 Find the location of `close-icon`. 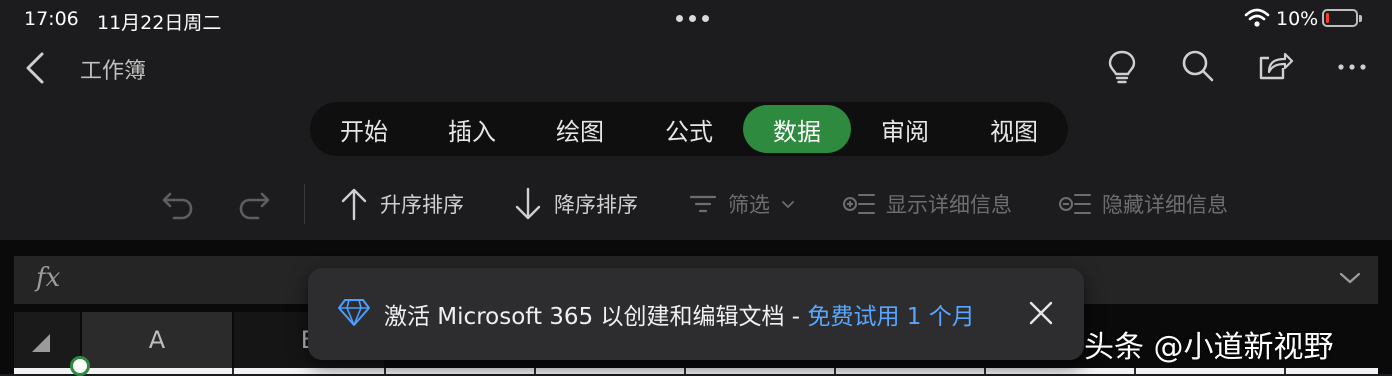

close-icon is located at coordinates (1041, 313).